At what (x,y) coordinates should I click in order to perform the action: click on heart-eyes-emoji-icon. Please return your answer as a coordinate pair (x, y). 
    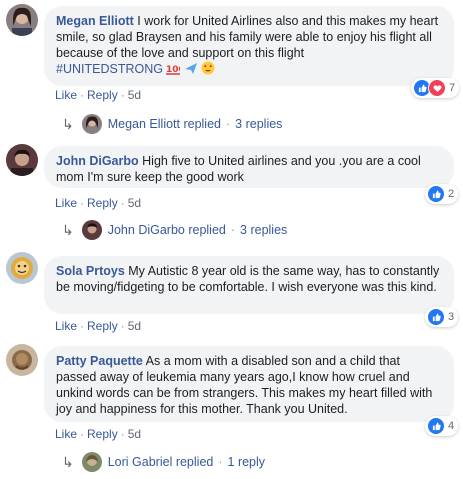
    Looking at the image, I should click on (208, 68).